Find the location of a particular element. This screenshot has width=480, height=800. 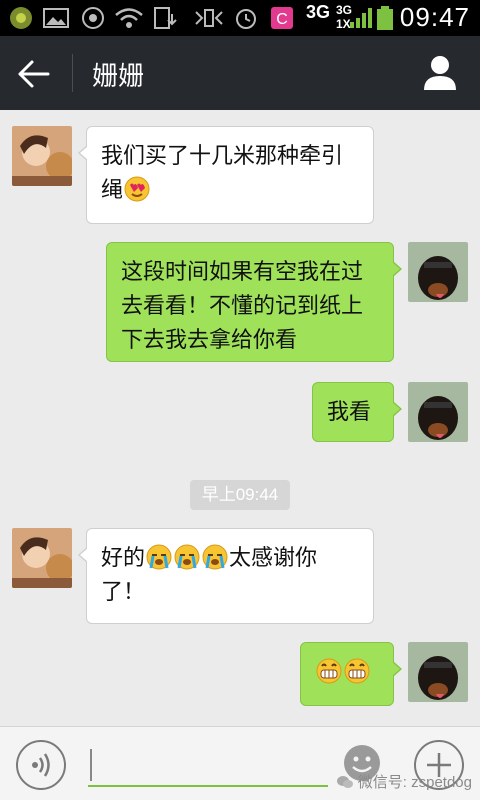

message-bubble-received: 我们买了十几米那种牵引绳 is located at coordinates (226, 175).